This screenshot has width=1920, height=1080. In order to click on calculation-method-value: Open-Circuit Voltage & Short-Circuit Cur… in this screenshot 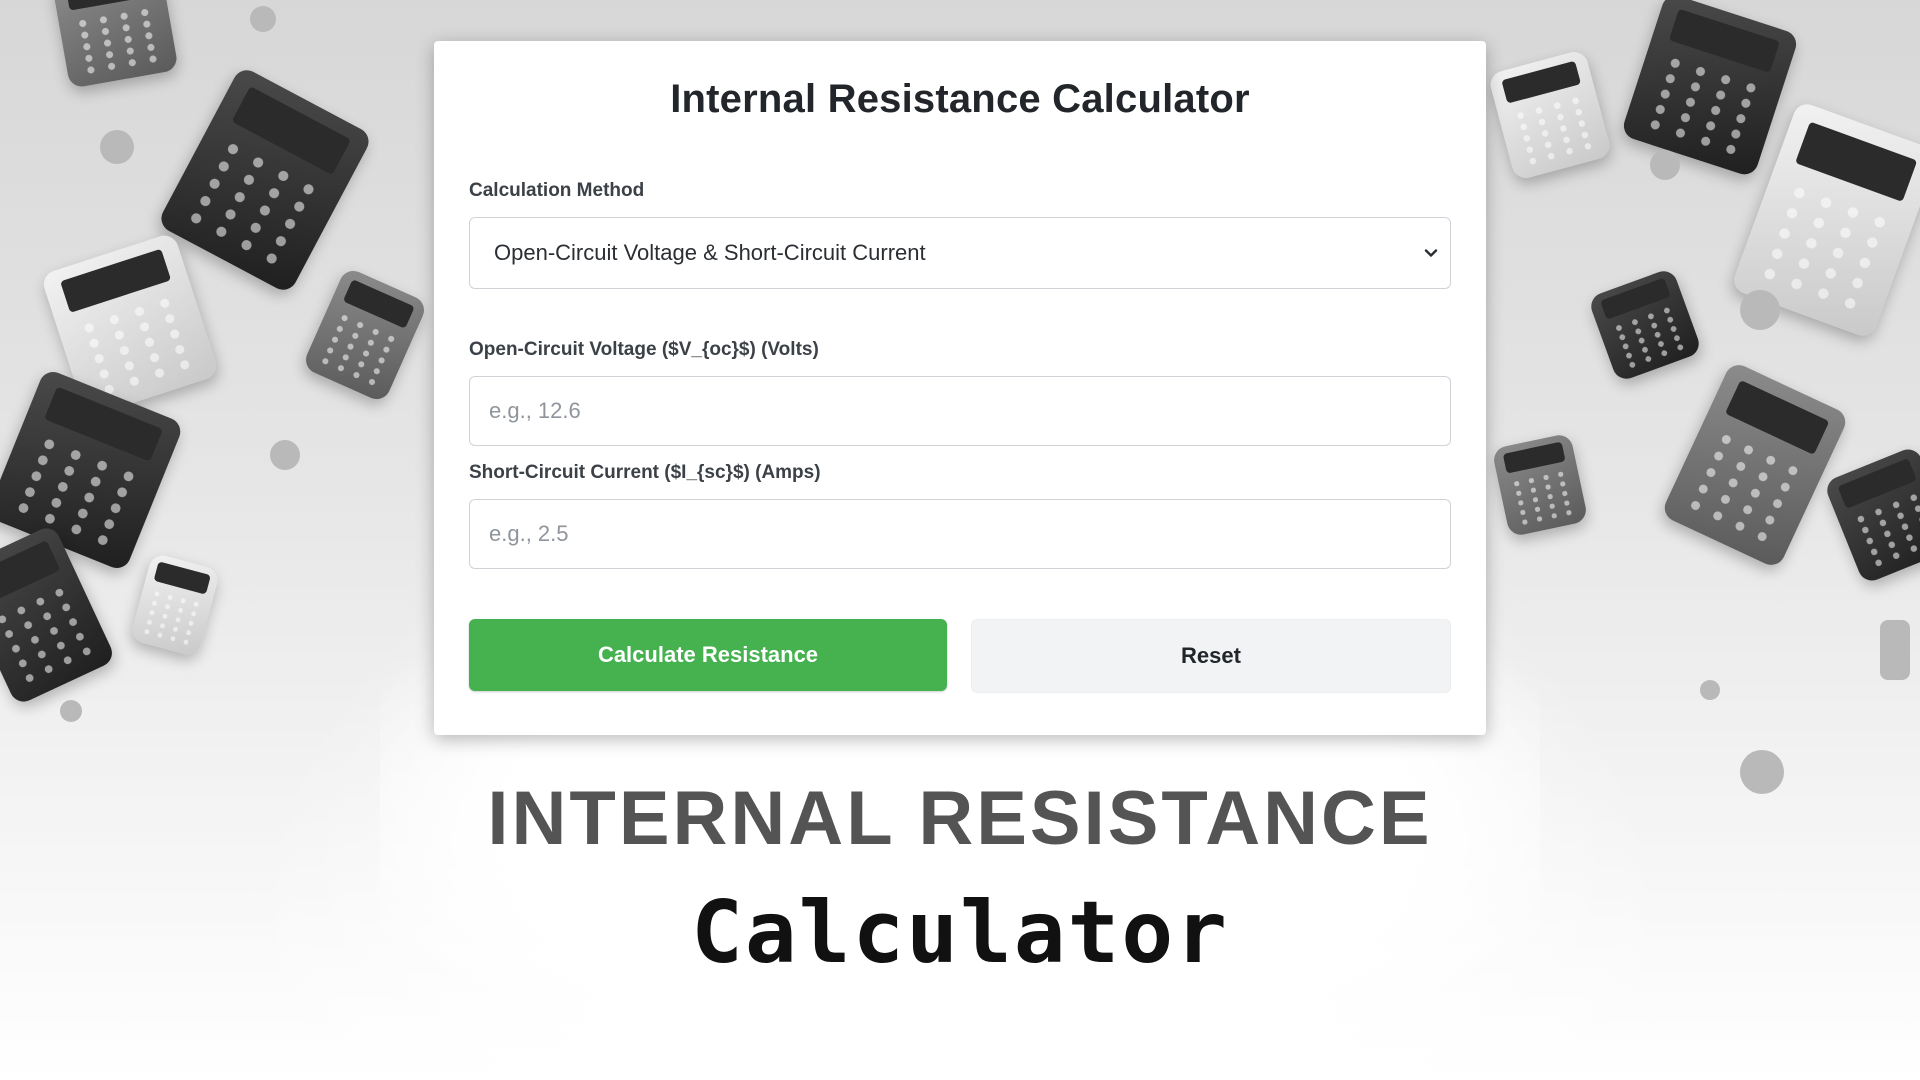, I will do `click(710, 252)`.